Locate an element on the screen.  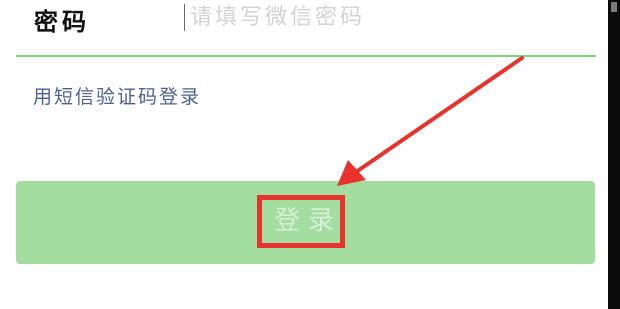
password-field-underline is located at coordinates (306, 56).